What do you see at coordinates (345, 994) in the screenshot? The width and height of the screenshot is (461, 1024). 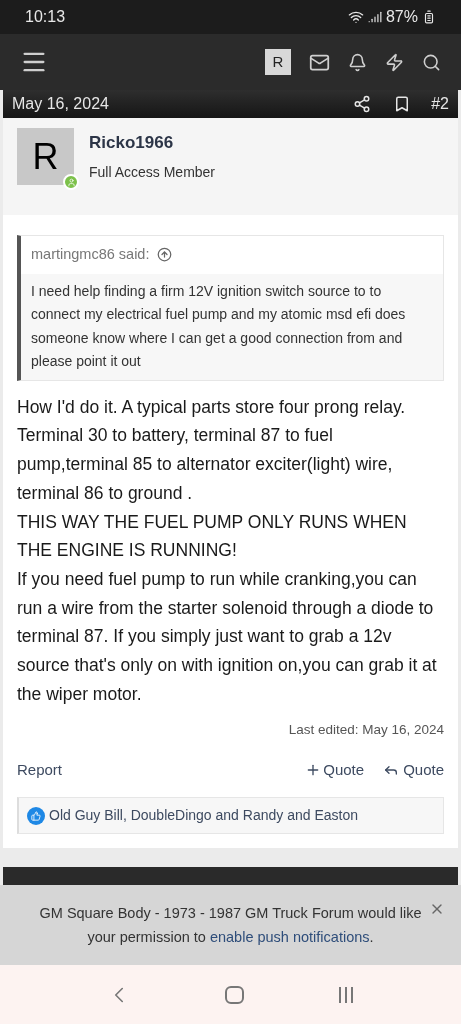 I see `recents-icon` at bounding box center [345, 994].